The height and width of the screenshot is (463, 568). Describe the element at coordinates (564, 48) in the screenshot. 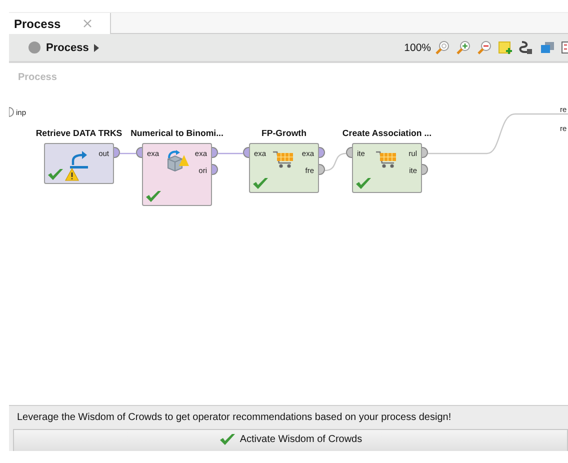

I see `layout-icon` at that location.